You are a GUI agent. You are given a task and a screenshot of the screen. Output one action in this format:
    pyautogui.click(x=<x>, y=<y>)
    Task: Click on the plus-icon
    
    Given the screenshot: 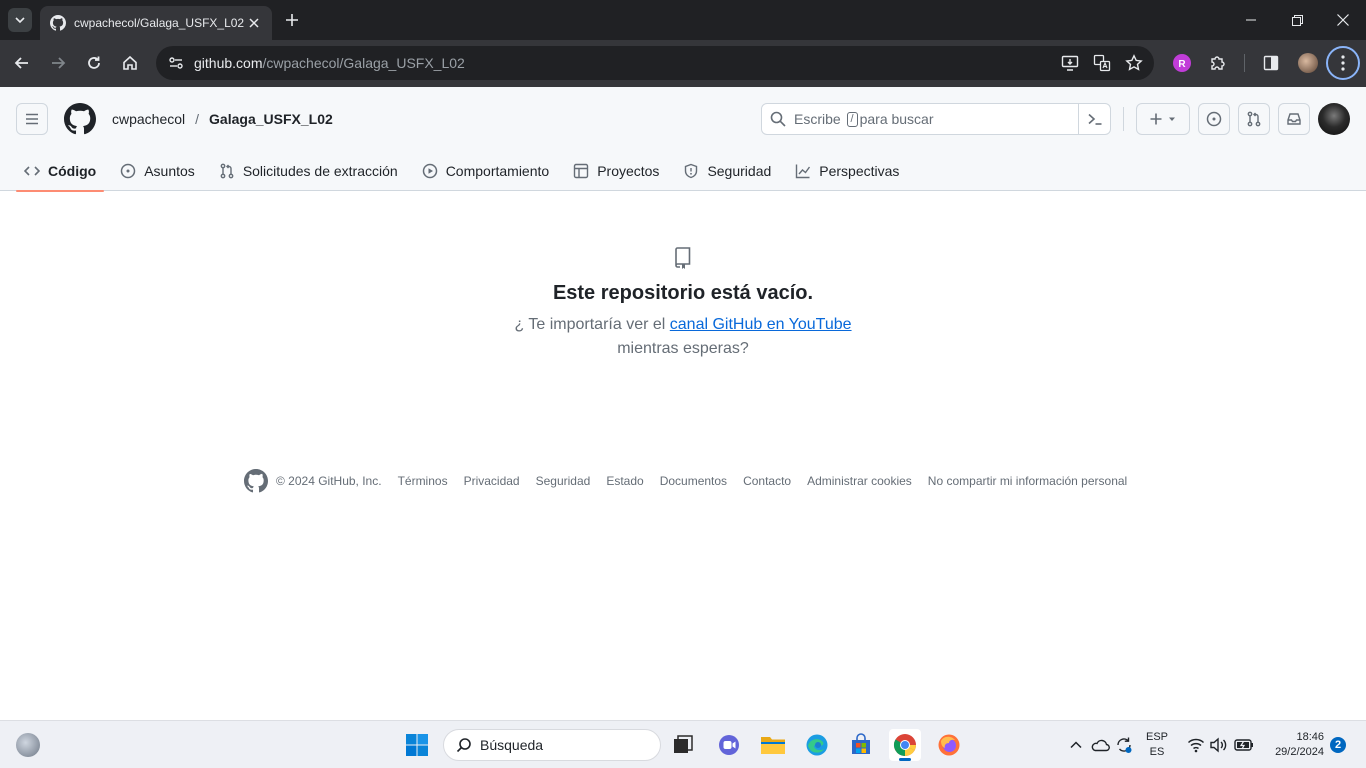 What is the action you would take?
    pyautogui.click(x=292, y=20)
    